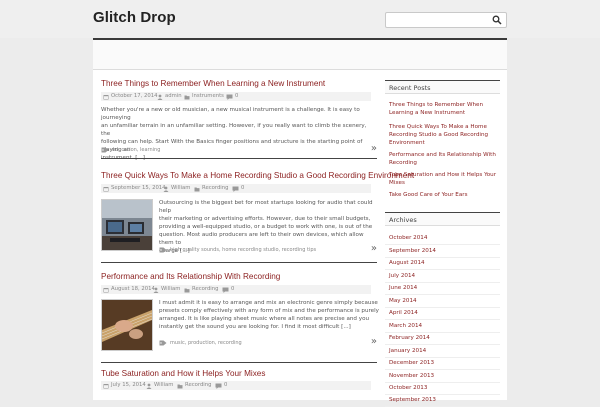 Image resolution: width=600 pixels, height=407 pixels. What do you see at coordinates (442, 219) in the screenshot?
I see `archives-title: Archives` at bounding box center [442, 219].